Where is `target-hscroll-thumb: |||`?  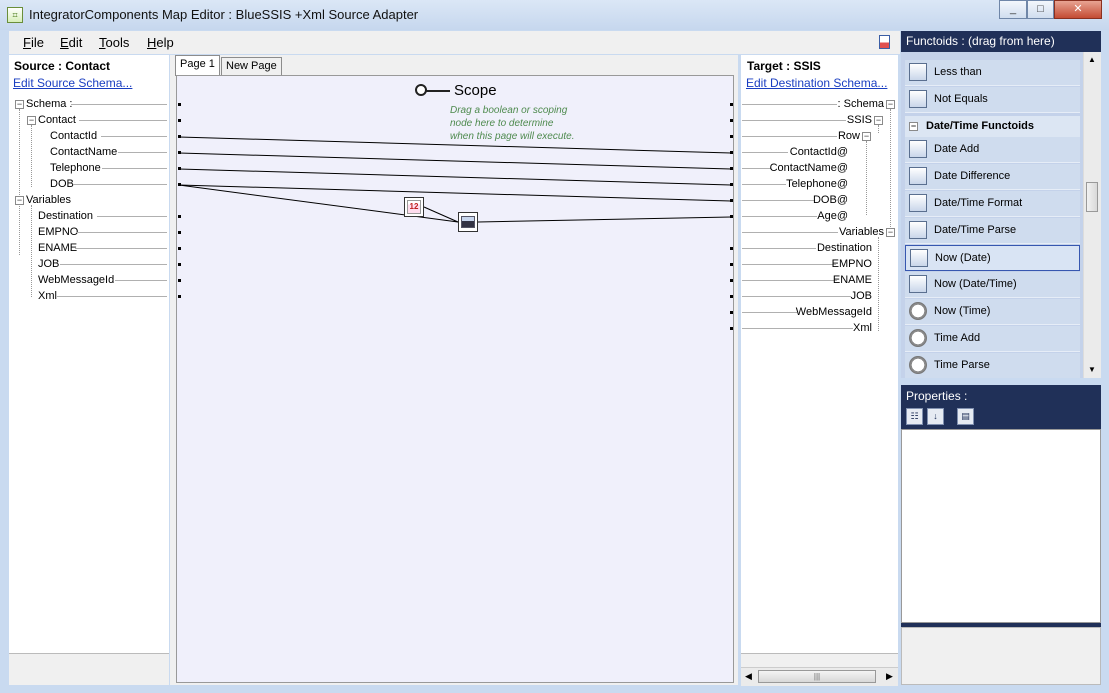
target-hscroll-thumb: ||| is located at coordinates (817, 676).